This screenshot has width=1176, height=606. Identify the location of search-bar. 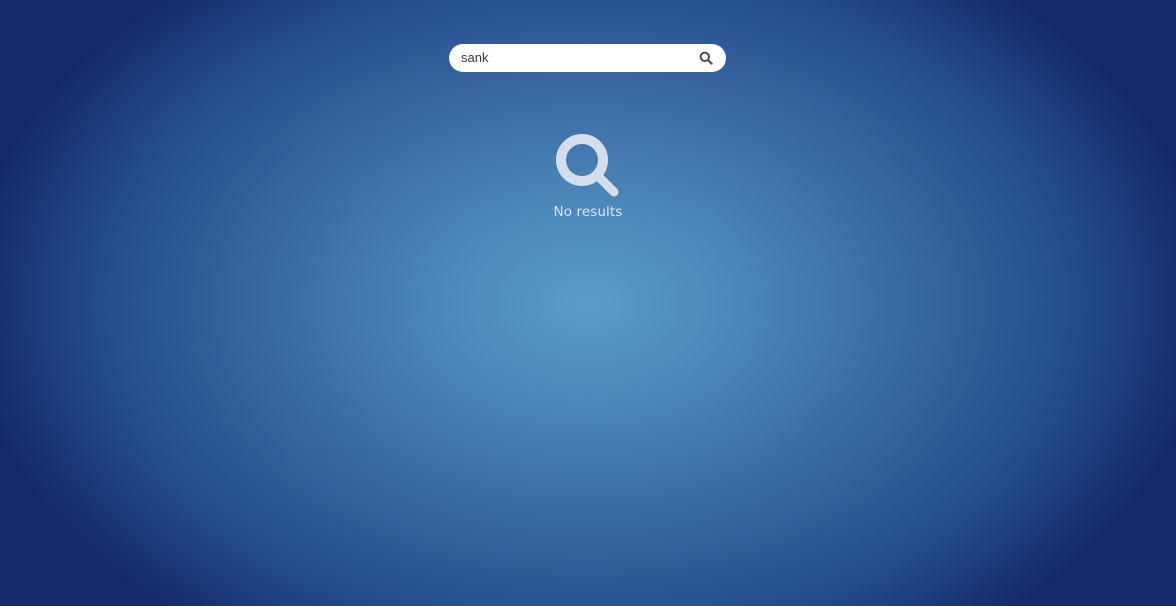
(587, 58).